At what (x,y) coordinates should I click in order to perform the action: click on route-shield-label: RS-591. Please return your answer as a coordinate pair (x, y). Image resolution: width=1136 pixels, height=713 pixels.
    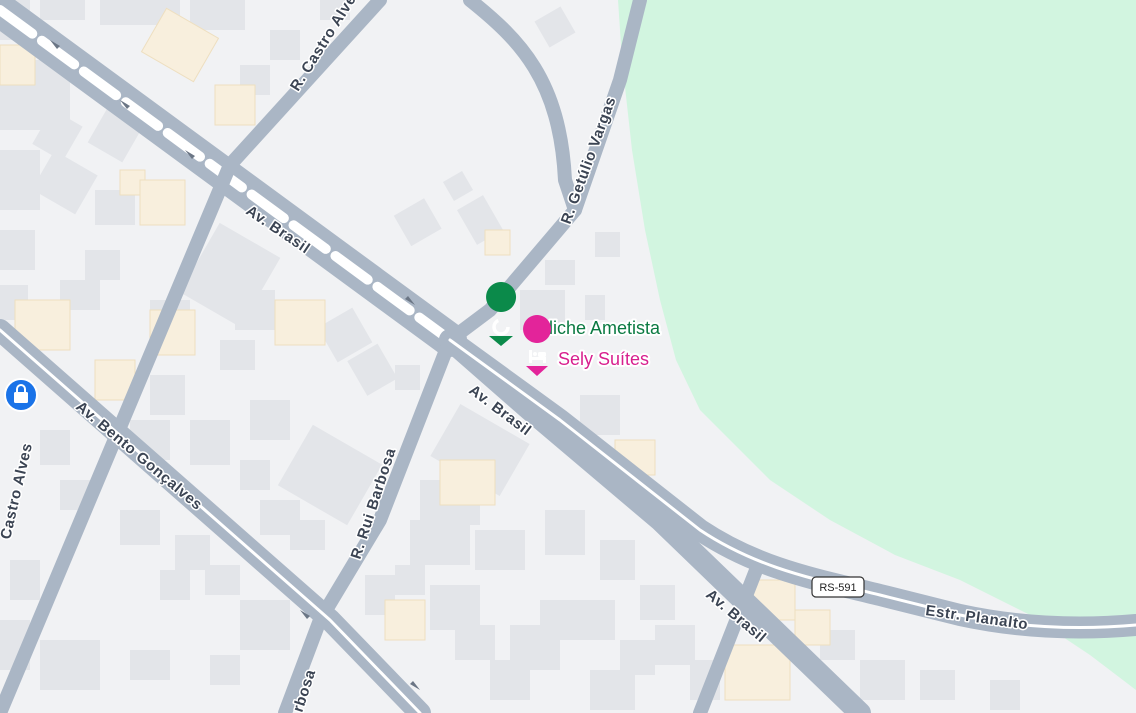
    Looking at the image, I should click on (837, 588).